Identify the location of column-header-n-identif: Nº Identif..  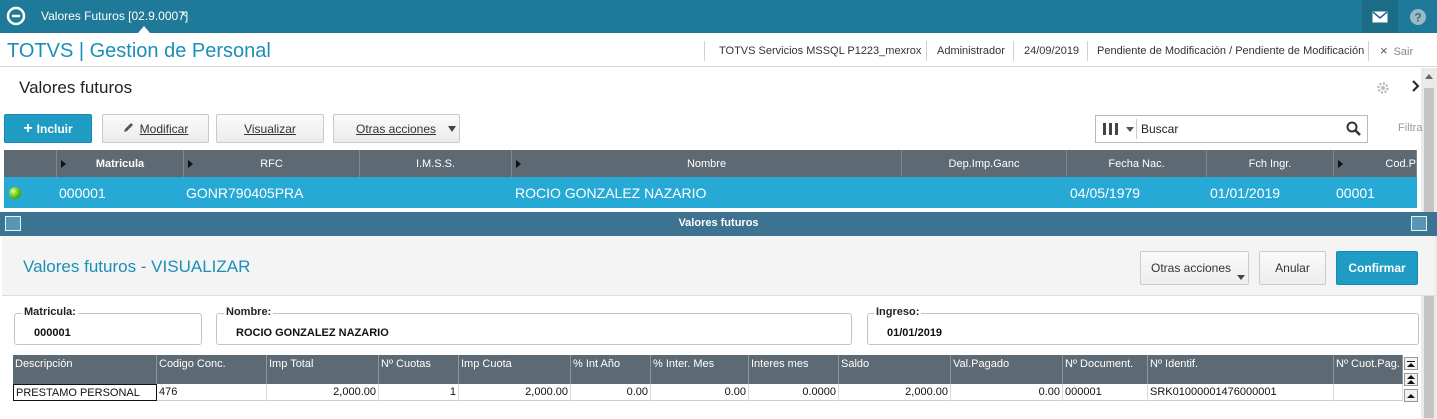
(1241, 369).